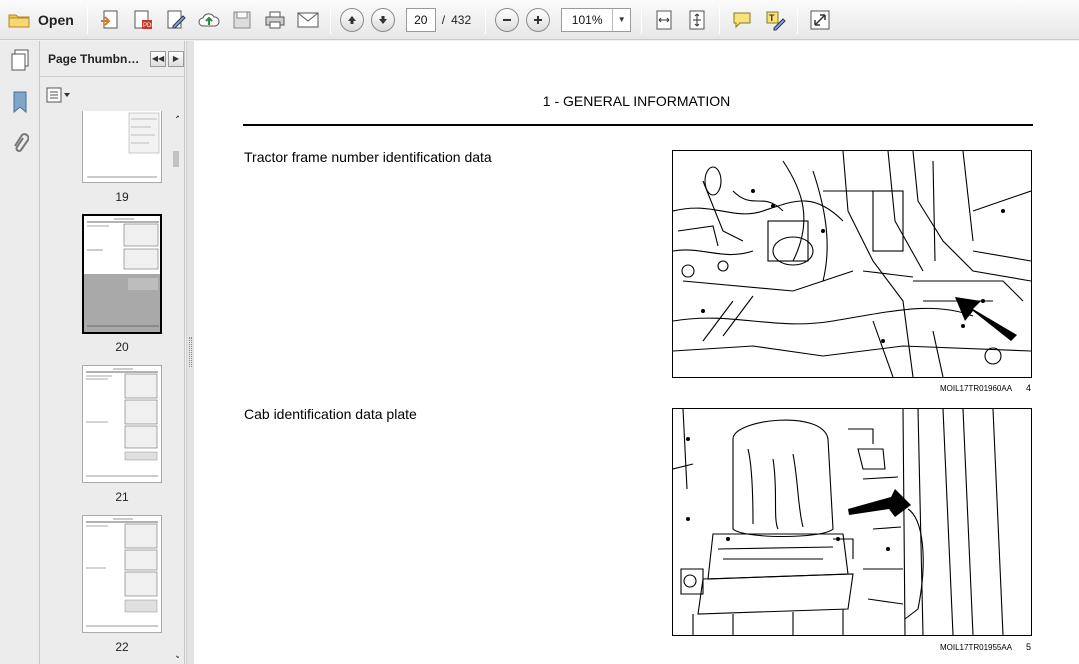  Describe the element at coordinates (636, 101) in the screenshot. I see `section-title: 1 - GENERAL INFORMATION` at that location.